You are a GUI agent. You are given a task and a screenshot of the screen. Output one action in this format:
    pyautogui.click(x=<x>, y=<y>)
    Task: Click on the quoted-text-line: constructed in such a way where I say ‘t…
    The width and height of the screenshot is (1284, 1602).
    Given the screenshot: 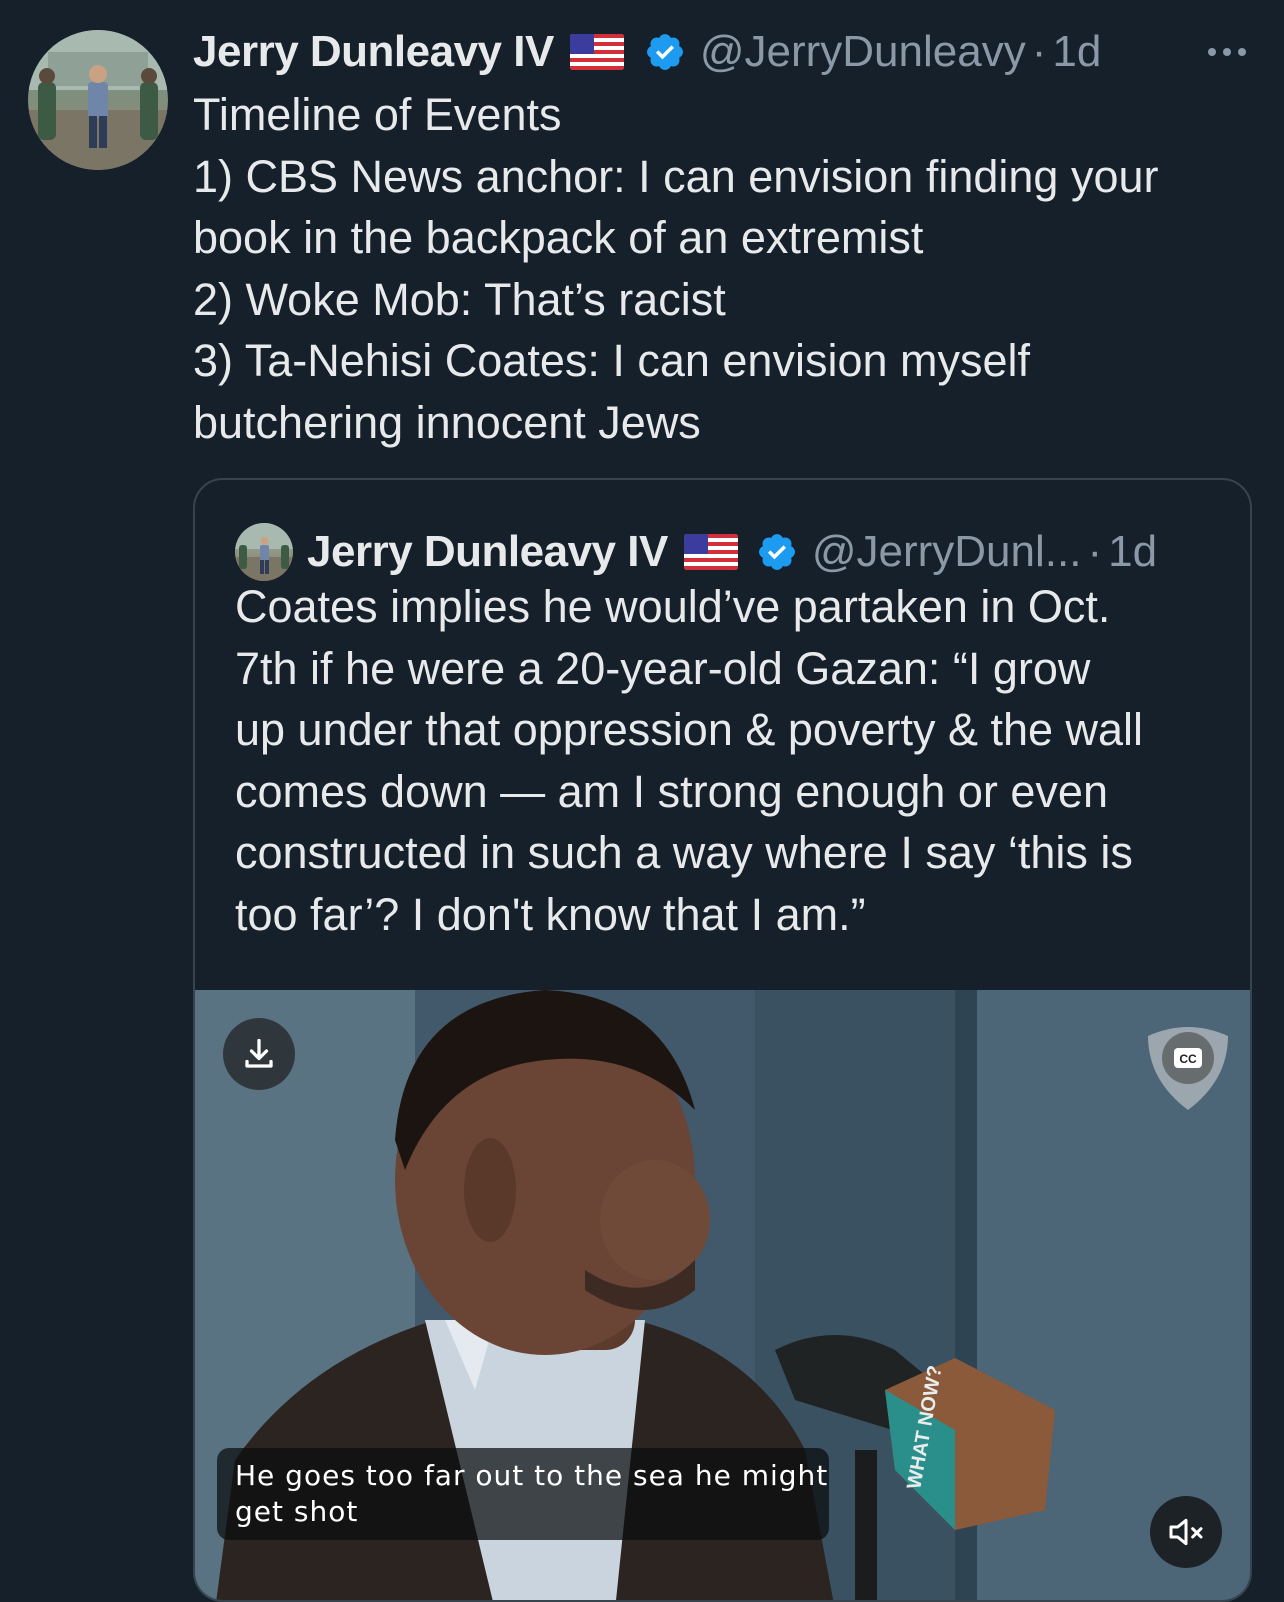 What is the action you would take?
    pyautogui.click(x=684, y=852)
    